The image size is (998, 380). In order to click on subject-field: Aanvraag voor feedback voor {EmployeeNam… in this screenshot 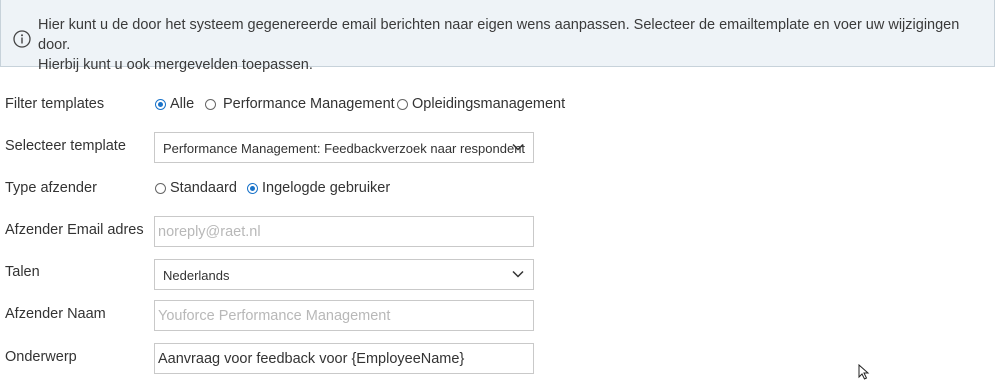, I will do `click(344, 358)`.